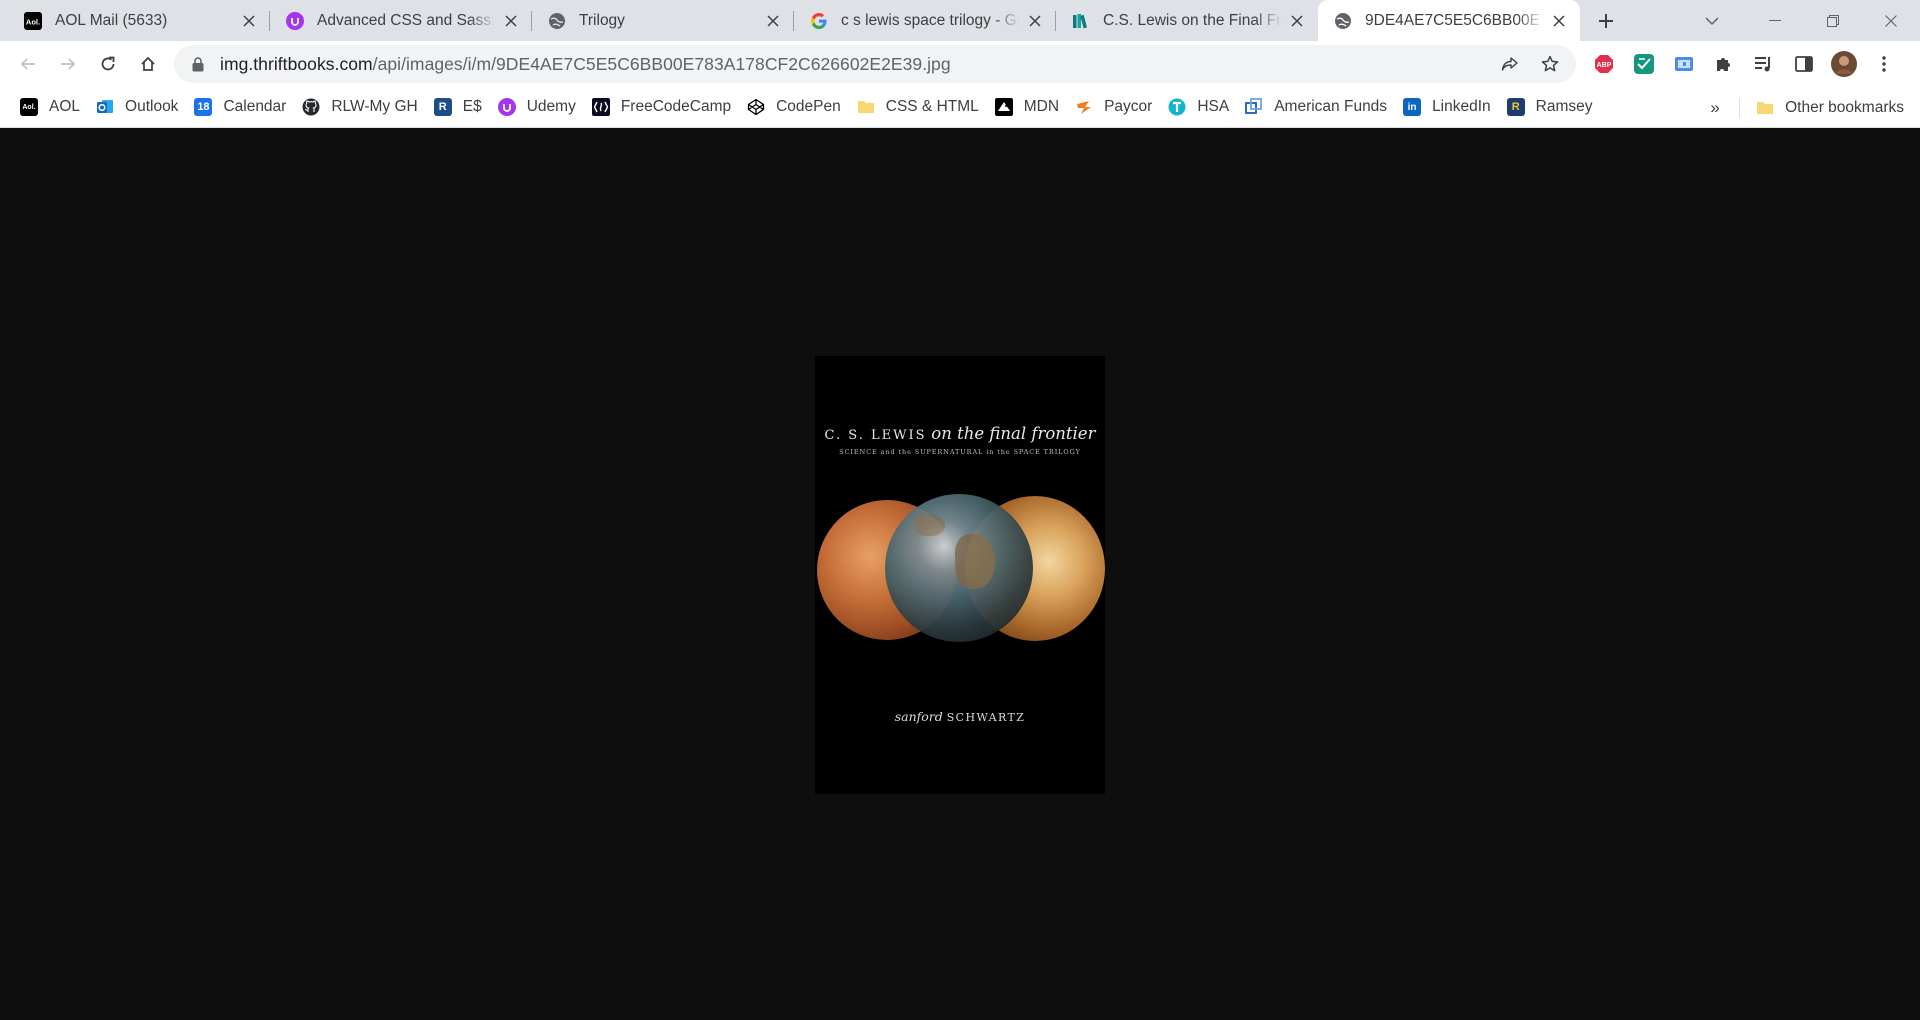 Image resolution: width=1920 pixels, height=1020 pixels. Describe the element at coordinates (986, 717) in the screenshot. I see `cover-author-last: SCHWARTZ` at that location.